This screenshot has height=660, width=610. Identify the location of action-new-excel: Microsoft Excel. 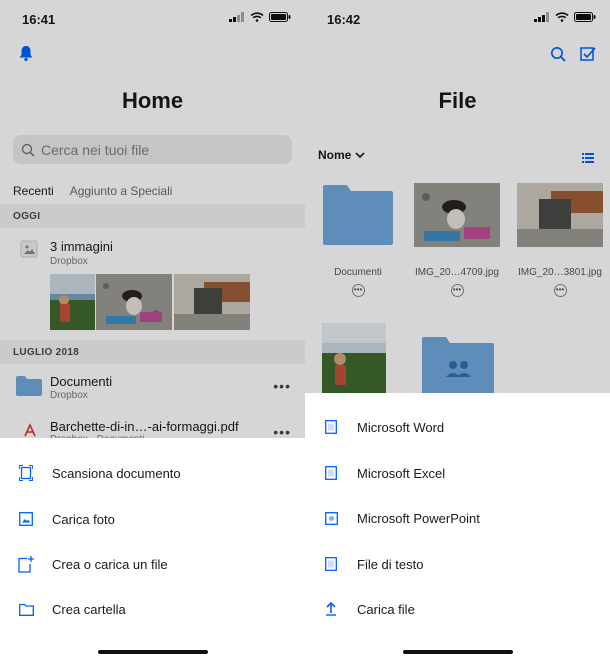
(457, 473).